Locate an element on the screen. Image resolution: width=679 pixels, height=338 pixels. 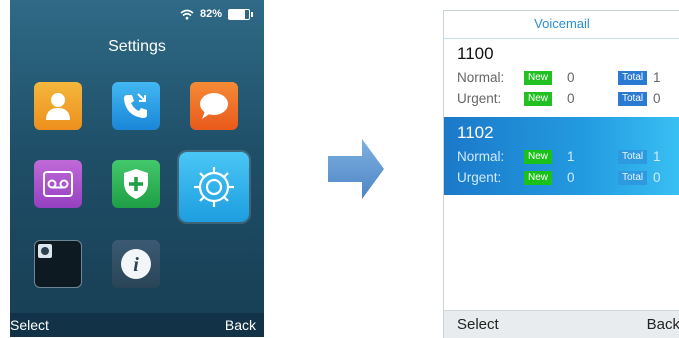
status-bar: 82% is located at coordinates (216, 14).